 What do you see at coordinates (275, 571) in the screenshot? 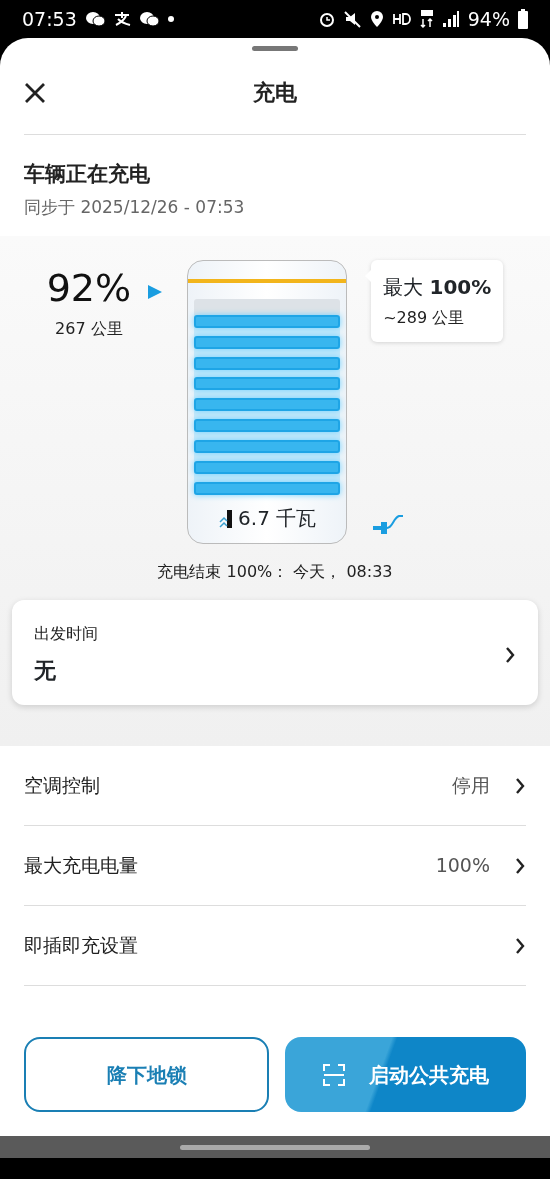
I see `charge-end-text: 充电结束 100%： 今天， 08:33` at bounding box center [275, 571].